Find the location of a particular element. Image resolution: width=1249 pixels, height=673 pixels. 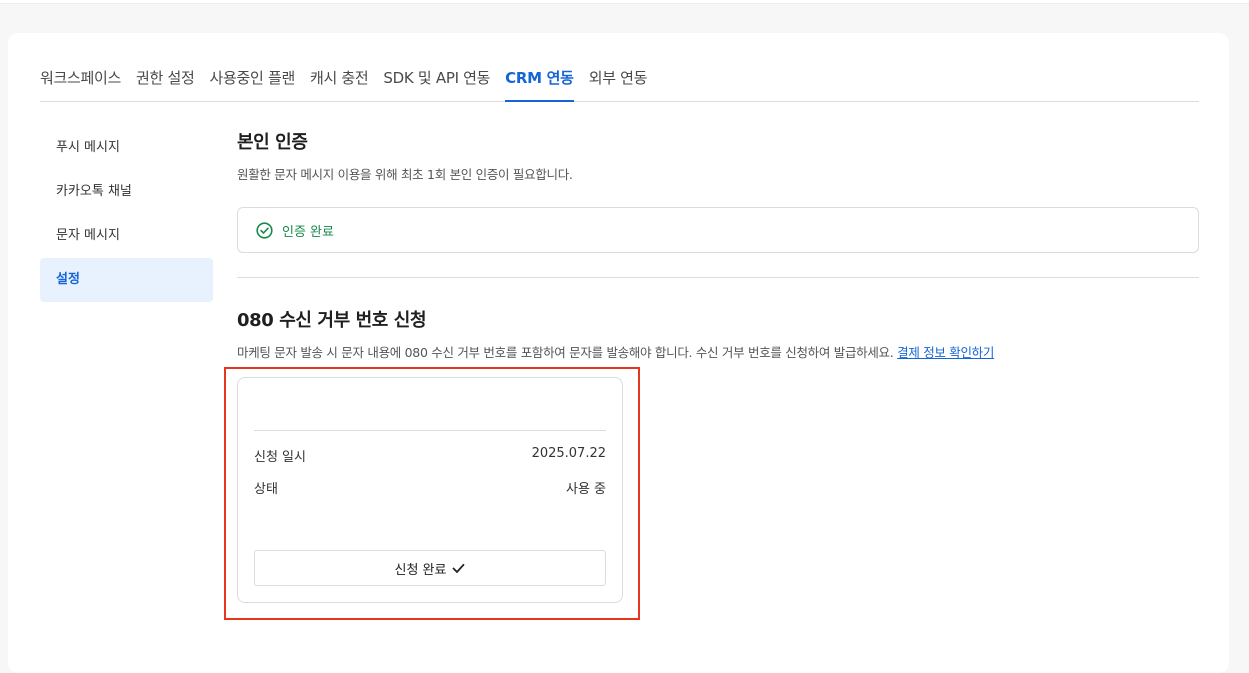

payment-info-link: 결제 정보 확인하기 is located at coordinates (945, 352).